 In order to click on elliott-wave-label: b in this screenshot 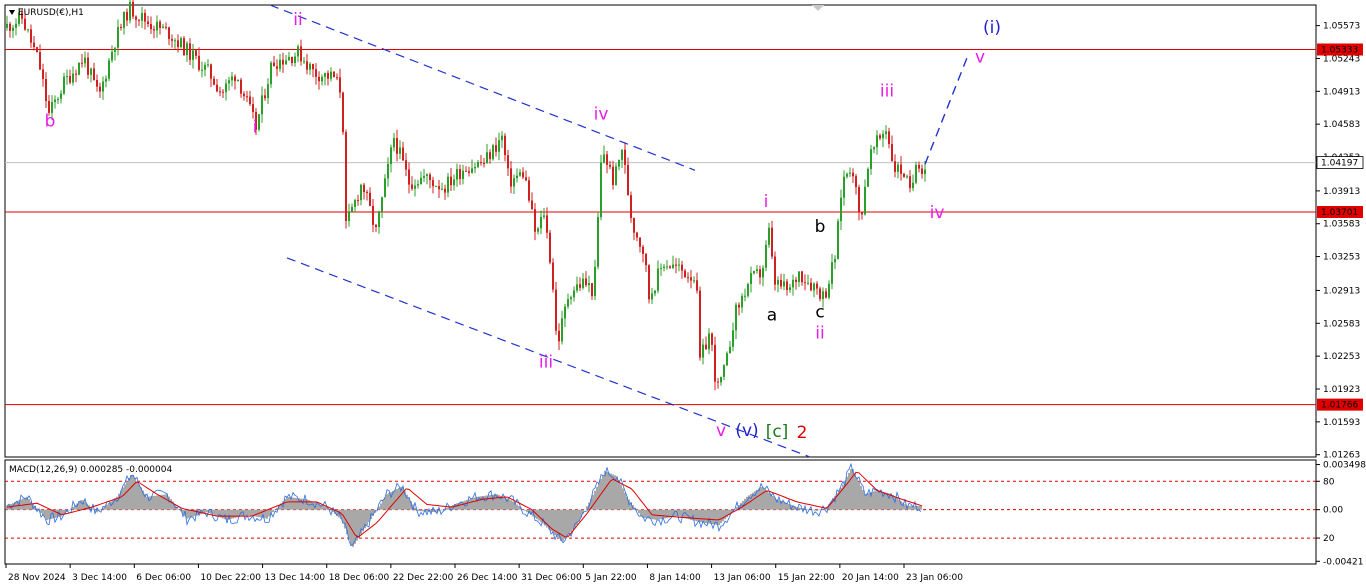, I will do `click(820, 227)`.